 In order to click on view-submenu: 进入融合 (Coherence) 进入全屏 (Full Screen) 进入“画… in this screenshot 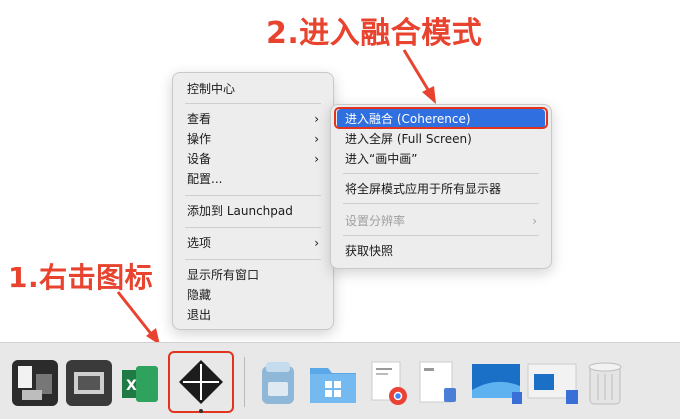, I will do `click(441, 186)`.